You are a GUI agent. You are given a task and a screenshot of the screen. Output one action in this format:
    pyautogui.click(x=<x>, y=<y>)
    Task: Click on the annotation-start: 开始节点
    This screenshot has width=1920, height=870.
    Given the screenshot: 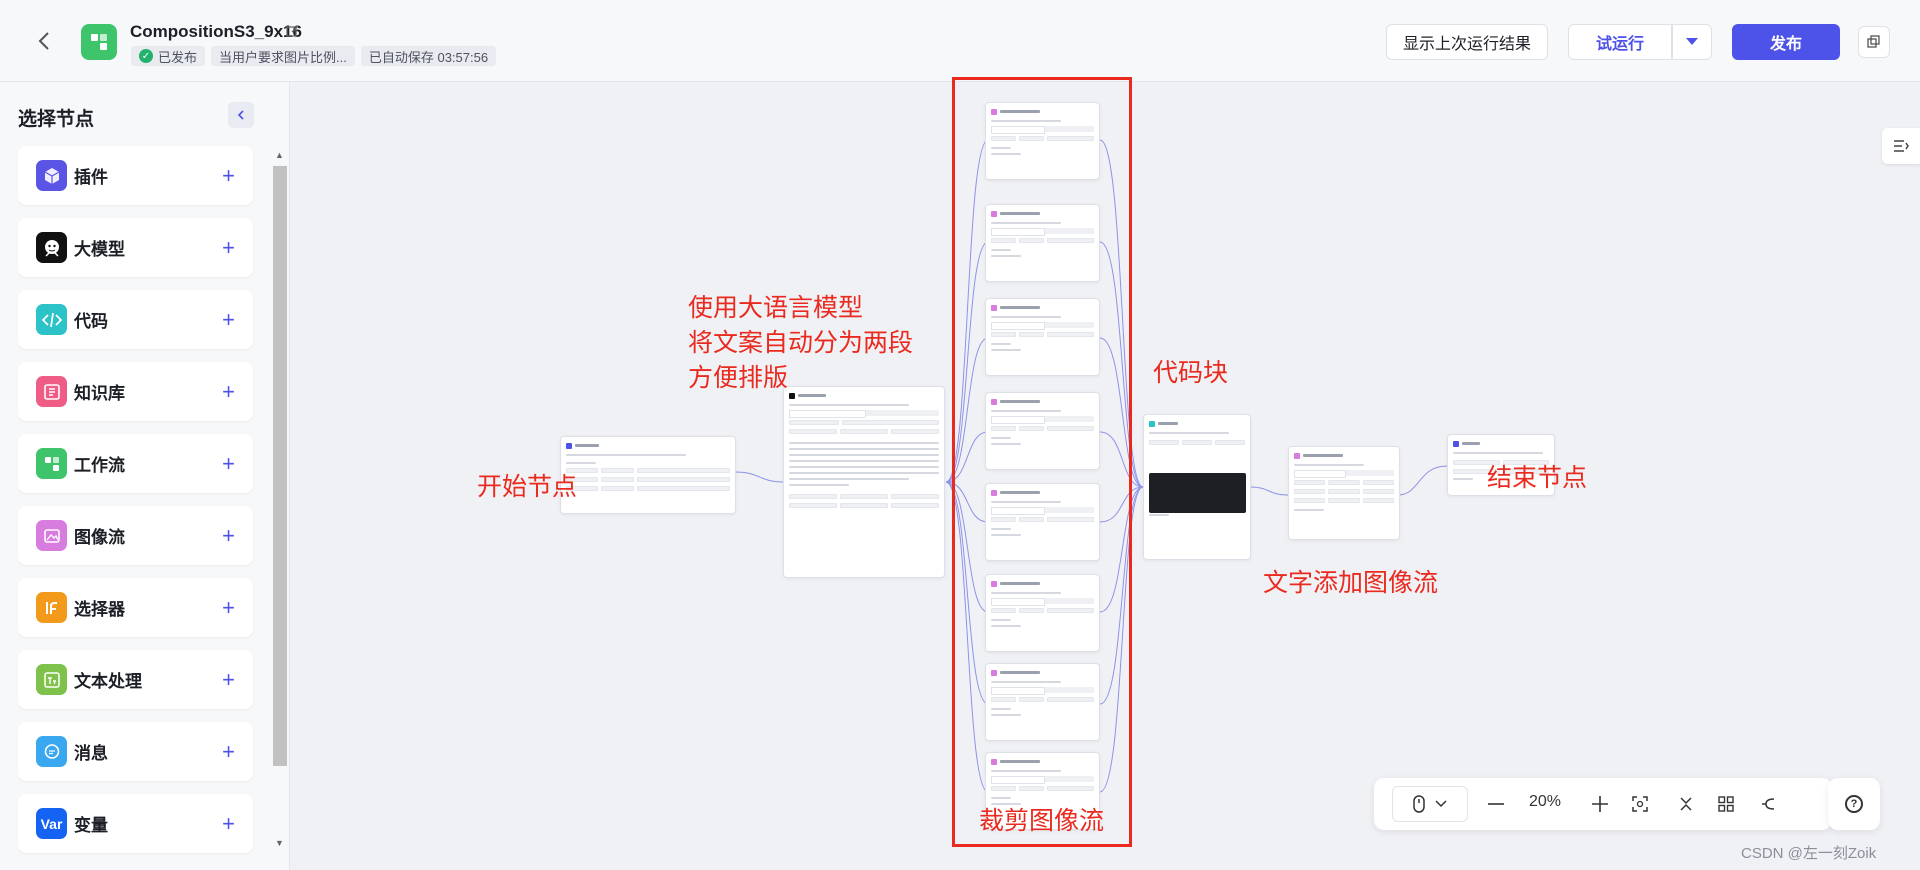 What is the action you would take?
    pyautogui.click(x=527, y=487)
    